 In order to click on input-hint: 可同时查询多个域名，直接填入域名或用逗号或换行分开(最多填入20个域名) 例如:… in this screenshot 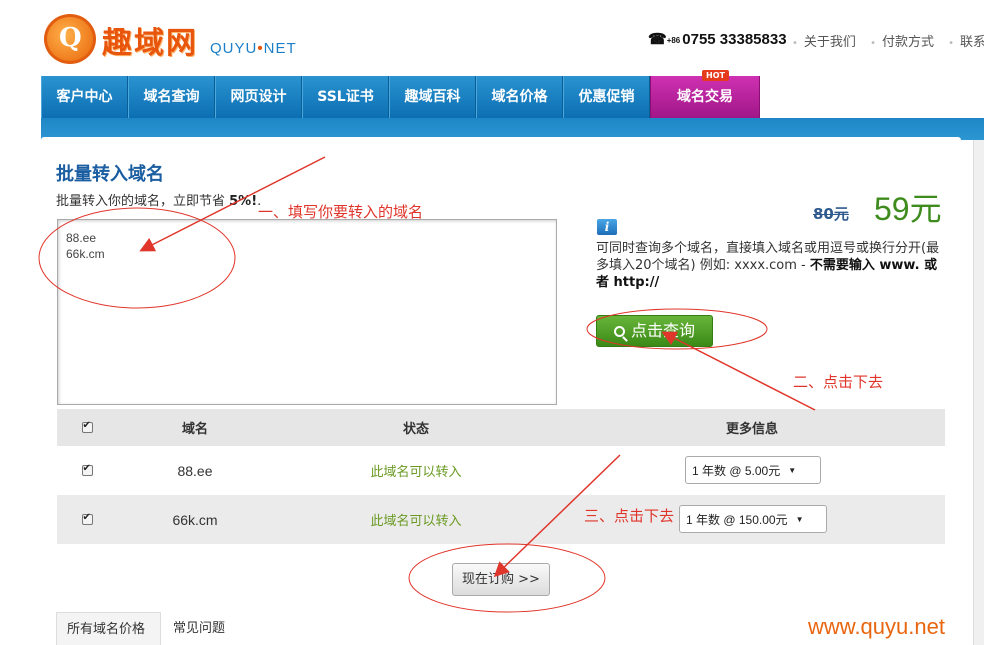, I will do `click(768, 265)`.